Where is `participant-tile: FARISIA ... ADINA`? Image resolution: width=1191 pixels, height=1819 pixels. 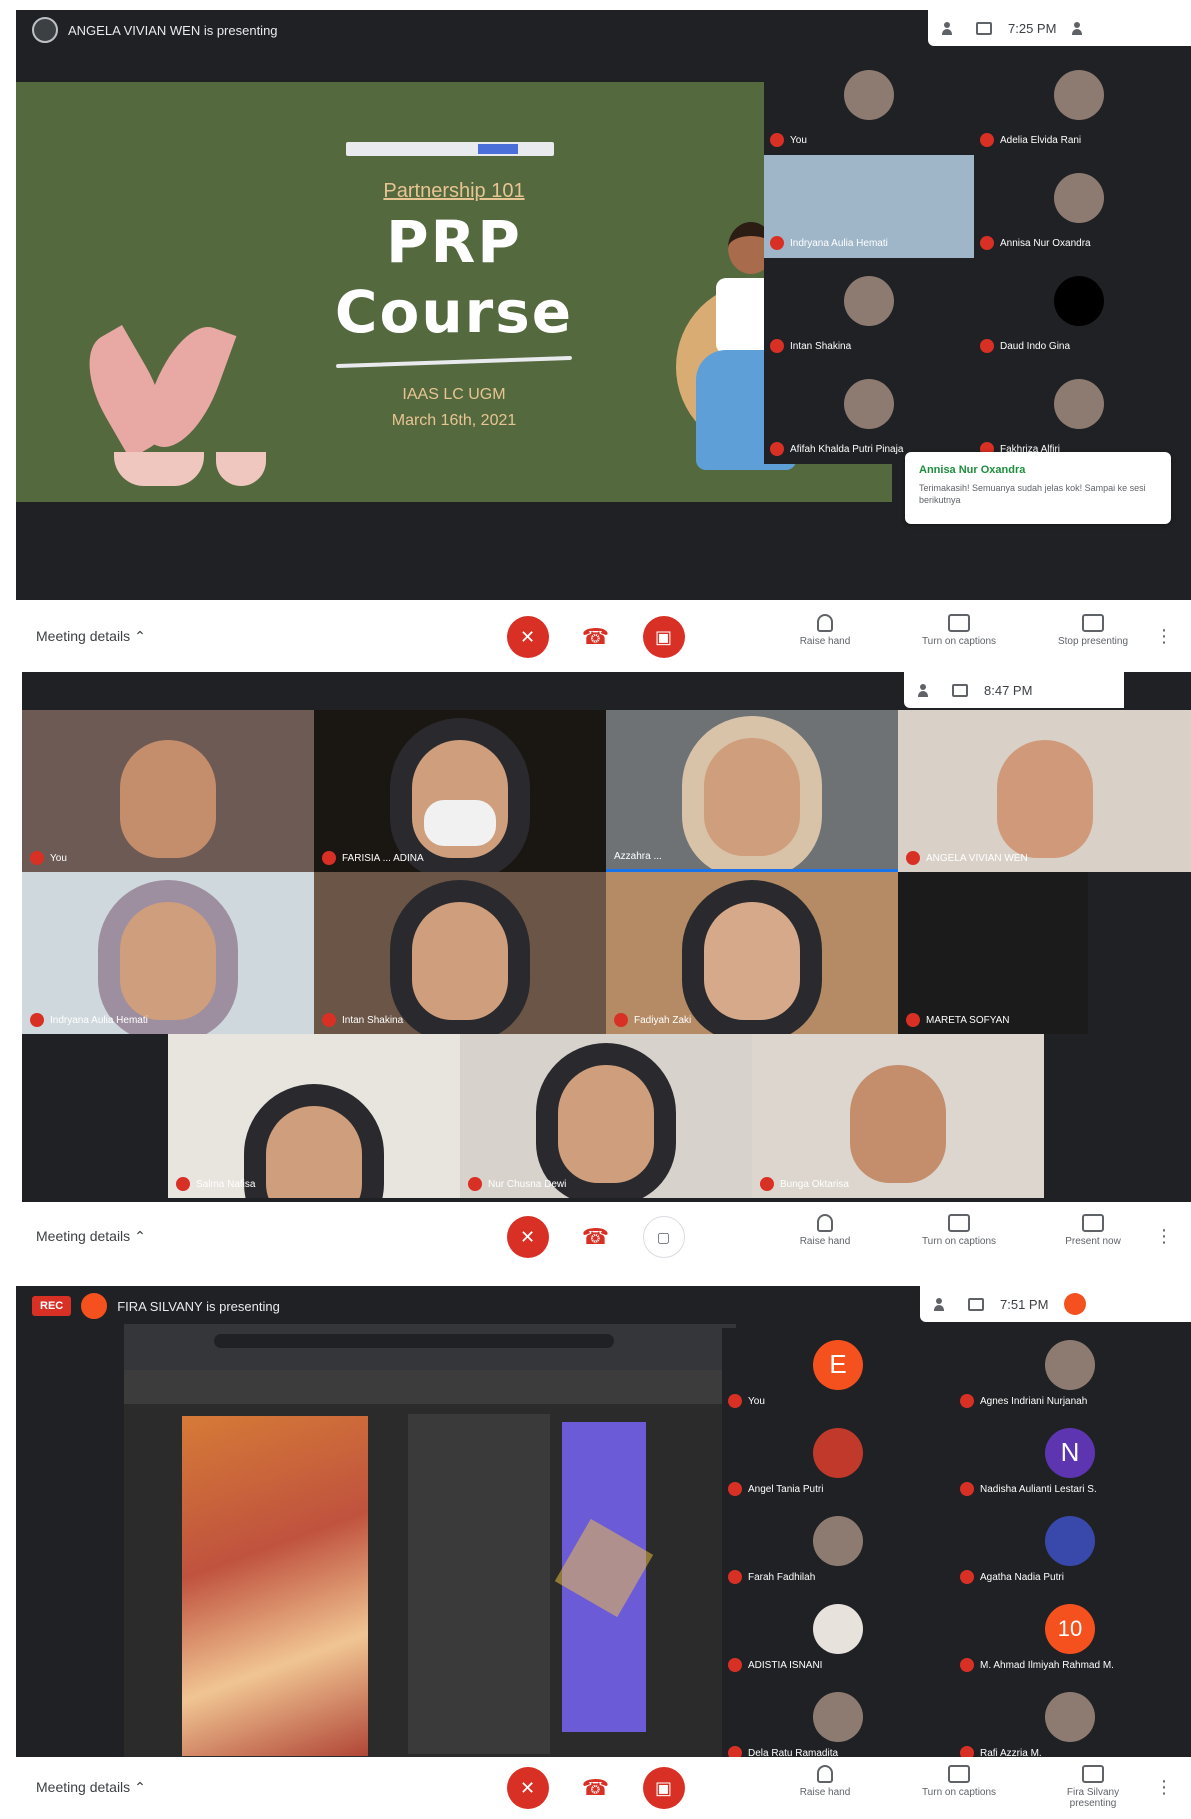 participant-tile: FARISIA ... ADINA is located at coordinates (460, 791).